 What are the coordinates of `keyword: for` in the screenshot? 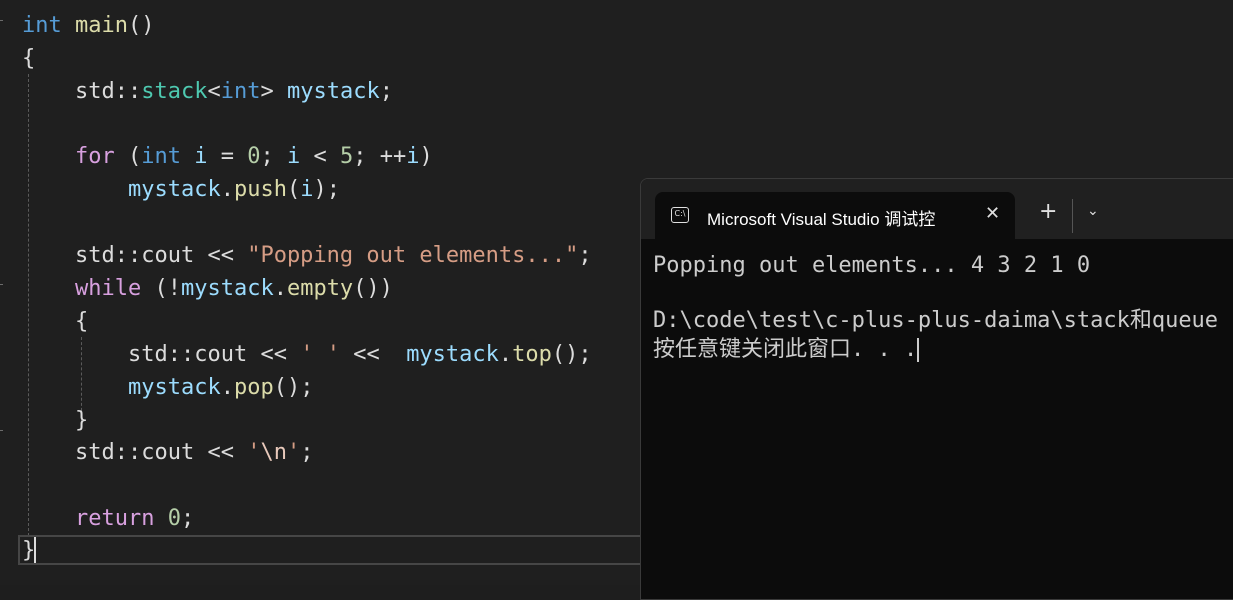 It's located at (95, 156).